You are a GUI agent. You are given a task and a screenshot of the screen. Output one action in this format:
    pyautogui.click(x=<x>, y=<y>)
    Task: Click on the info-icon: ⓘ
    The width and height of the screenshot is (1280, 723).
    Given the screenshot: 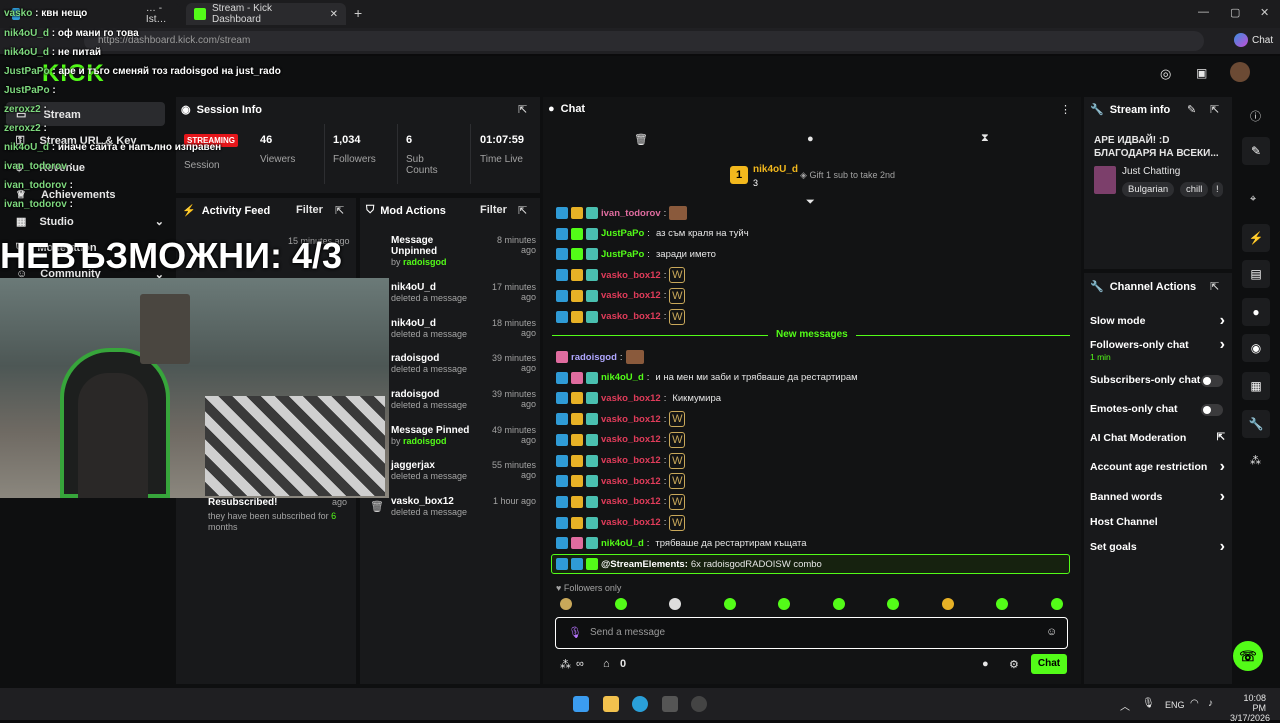 What is the action you would take?
    pyautogui.click(x=1255, y=116)
    